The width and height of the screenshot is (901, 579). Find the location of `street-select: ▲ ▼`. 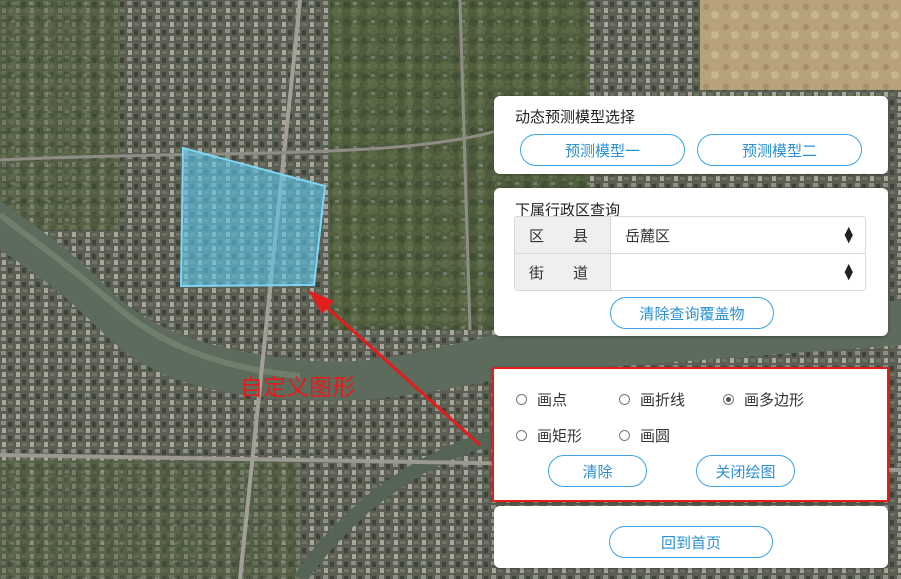

street-select: ▲ ▼ is located at coordinates (738, 272).